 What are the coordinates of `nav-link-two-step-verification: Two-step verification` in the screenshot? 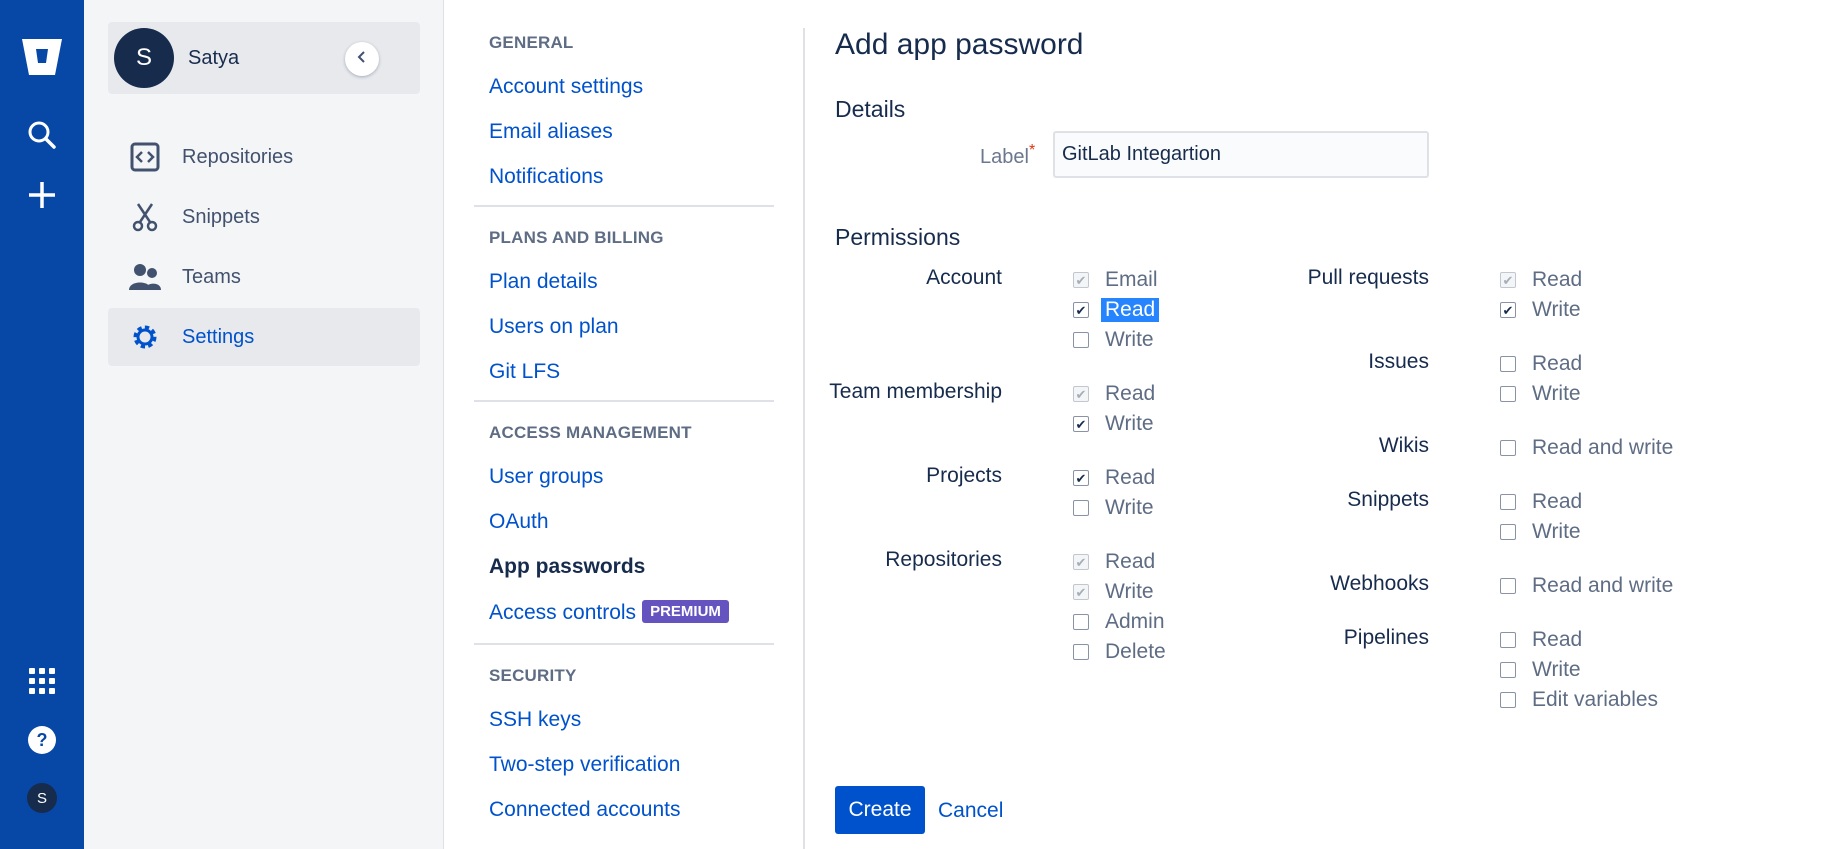 It's located at (584, 765).